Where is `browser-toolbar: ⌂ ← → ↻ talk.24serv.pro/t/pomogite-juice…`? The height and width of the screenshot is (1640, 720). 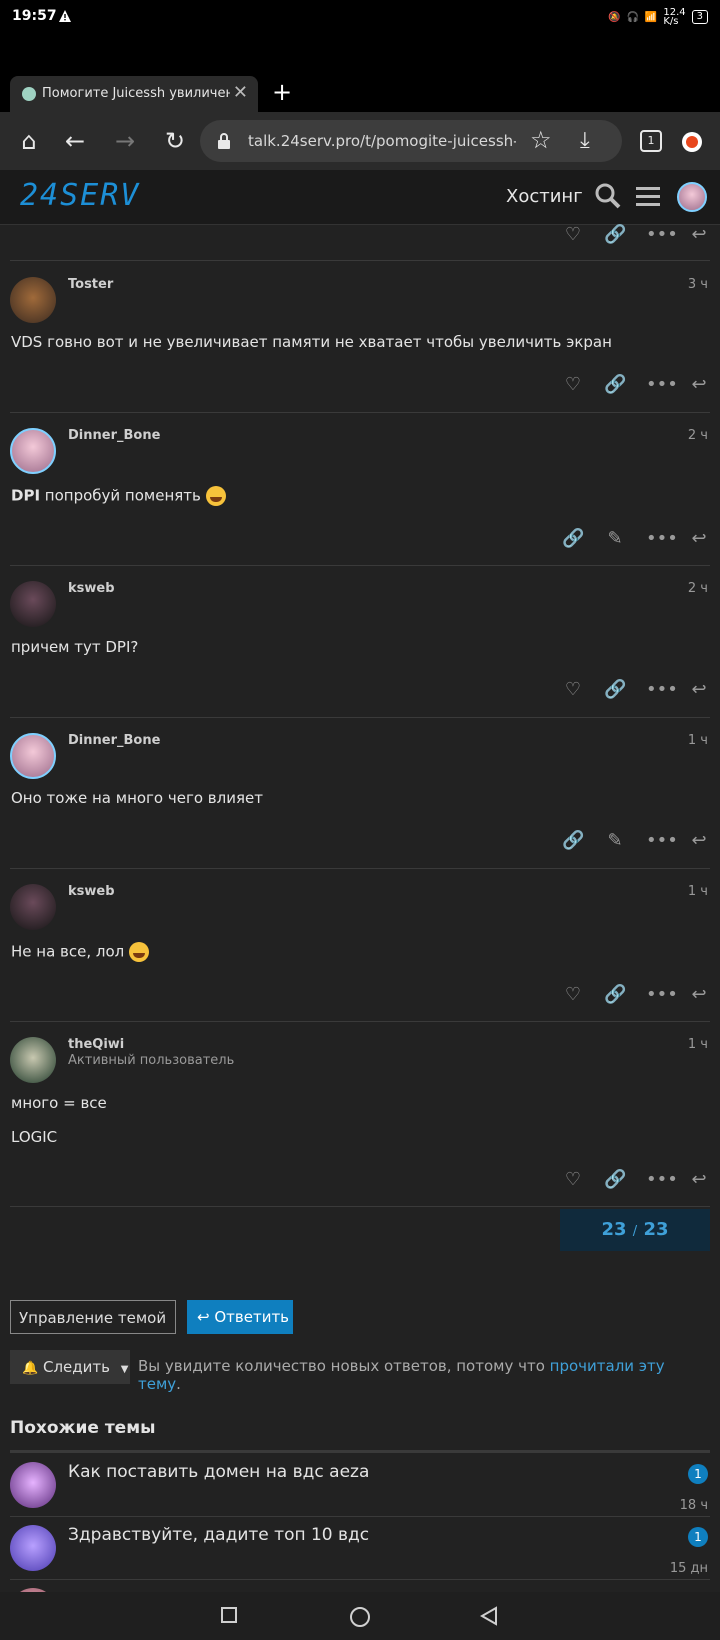 browser-toolbar: ⌂ ← → ↻ talk.24serv.pro/t/pomogite-juice… is located at coordinates (360, 141).